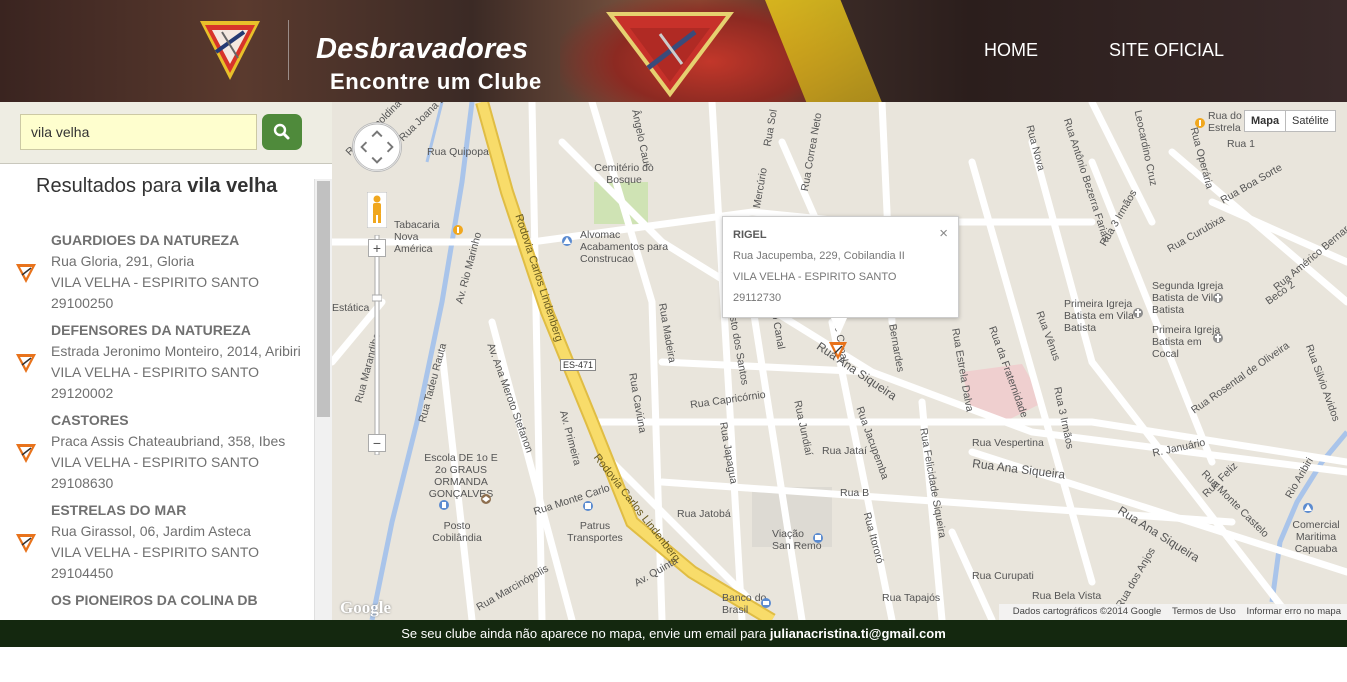 Image resolution: width=1347 pixels, height=682 pixels. Describe the element at coordinates (82, 393) in the screenshot. I see `club-cep: 29120002` at that location.